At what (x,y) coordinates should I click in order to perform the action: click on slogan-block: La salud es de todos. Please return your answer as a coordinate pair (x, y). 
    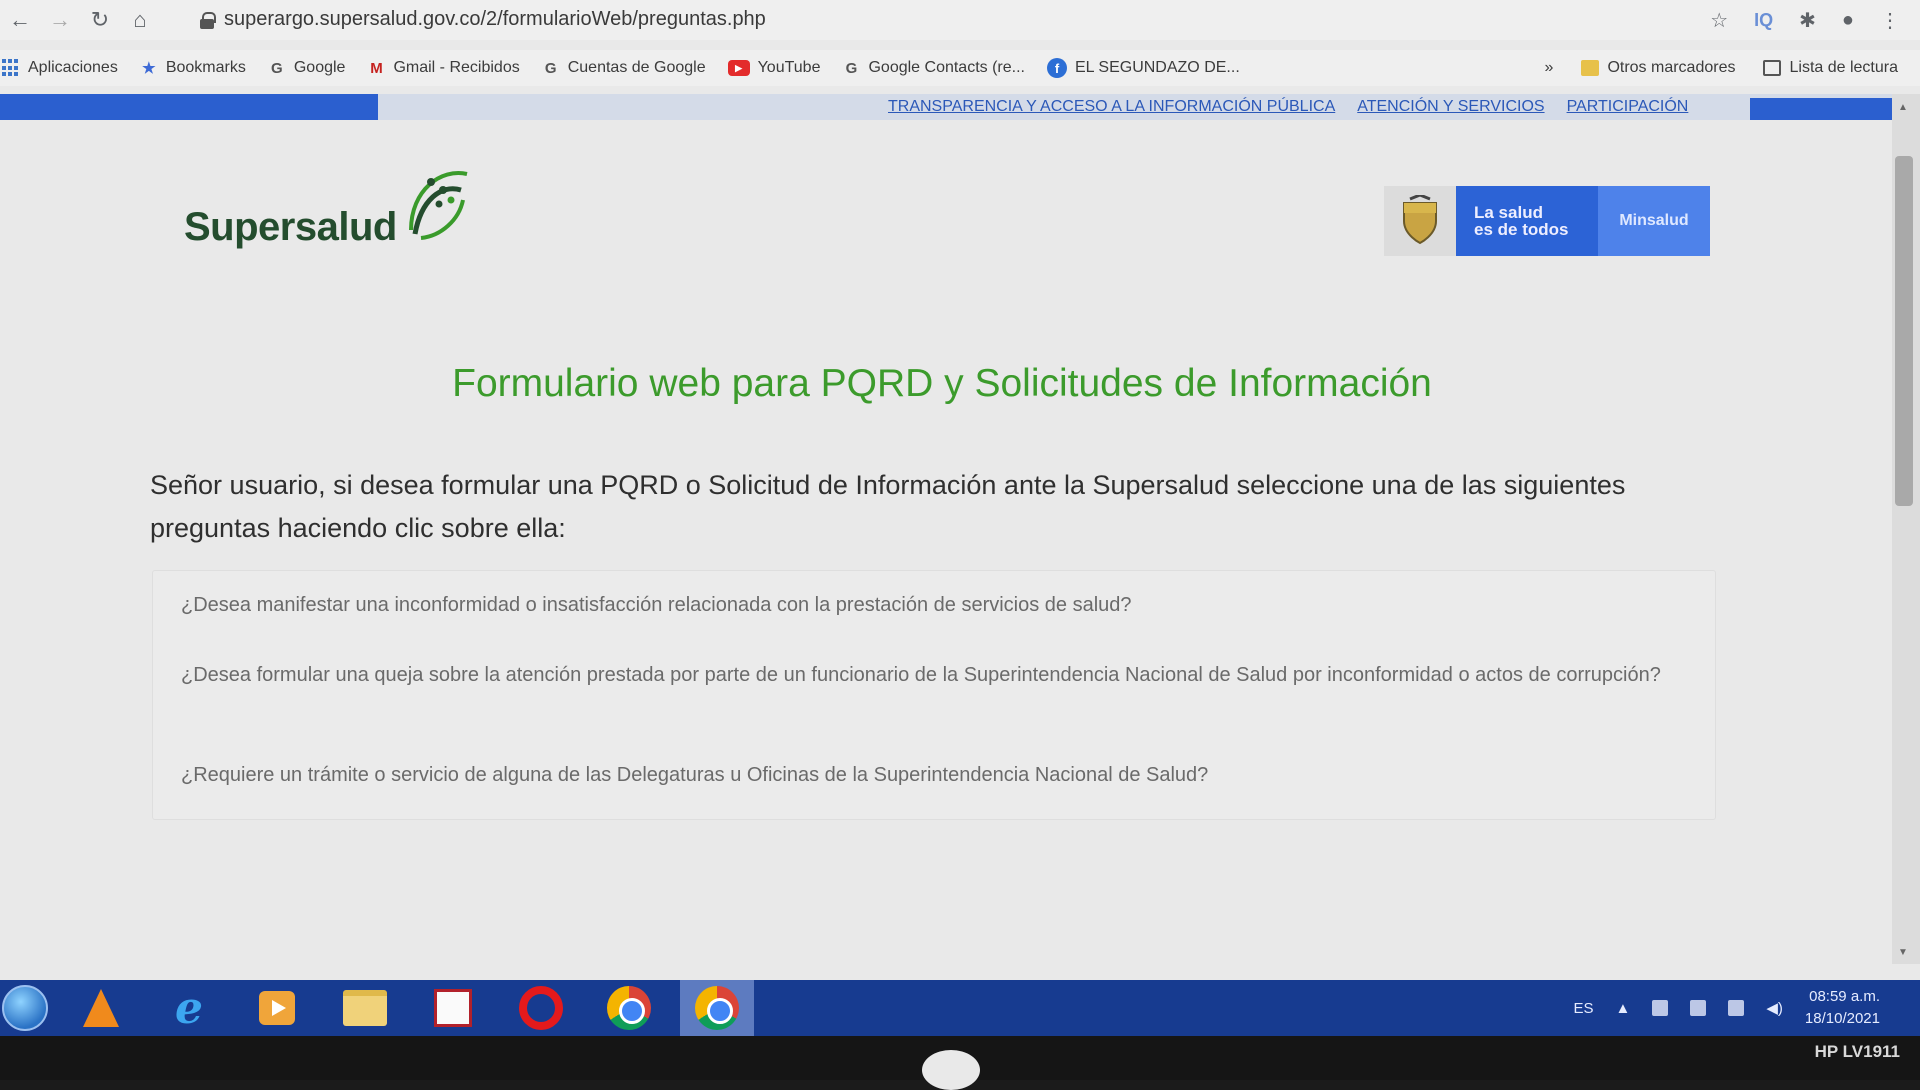
    Looking at the image, I should click on (1527, 221).